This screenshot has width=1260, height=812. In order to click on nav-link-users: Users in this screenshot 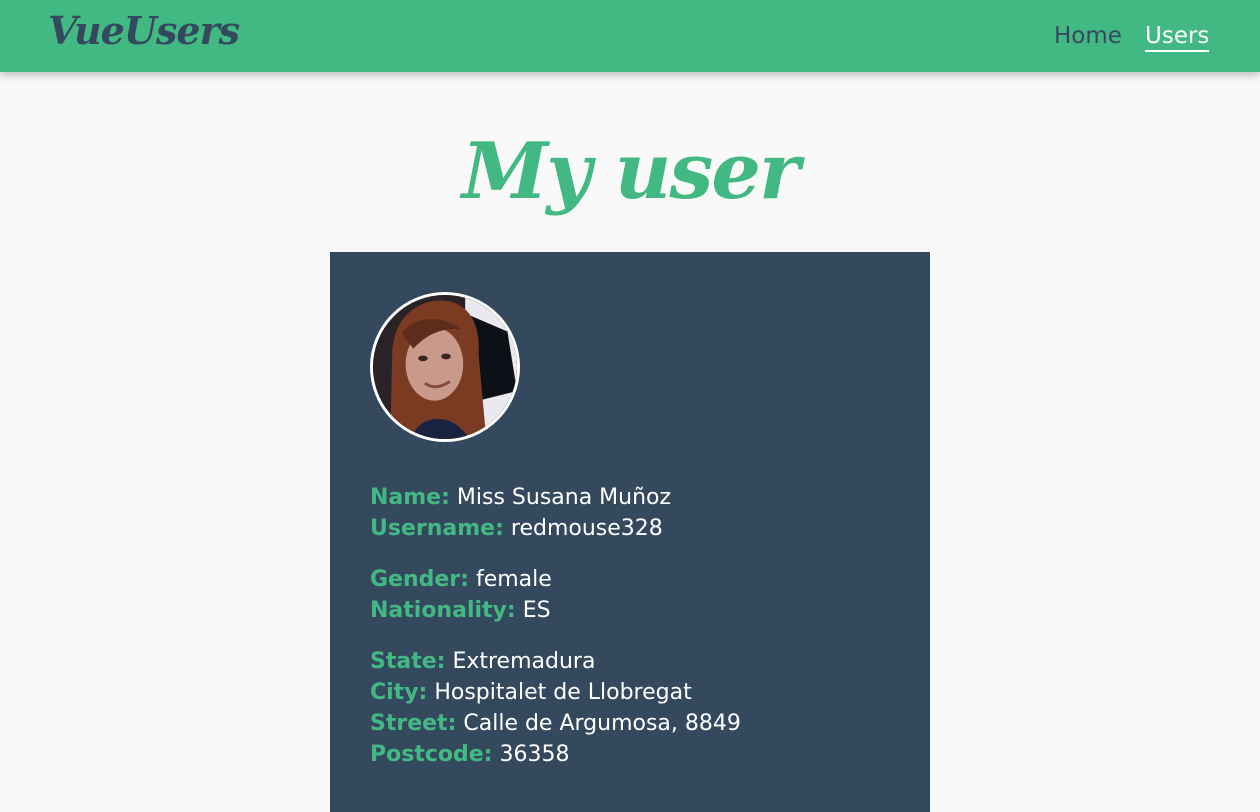, I will do `click(1177, 37)`.